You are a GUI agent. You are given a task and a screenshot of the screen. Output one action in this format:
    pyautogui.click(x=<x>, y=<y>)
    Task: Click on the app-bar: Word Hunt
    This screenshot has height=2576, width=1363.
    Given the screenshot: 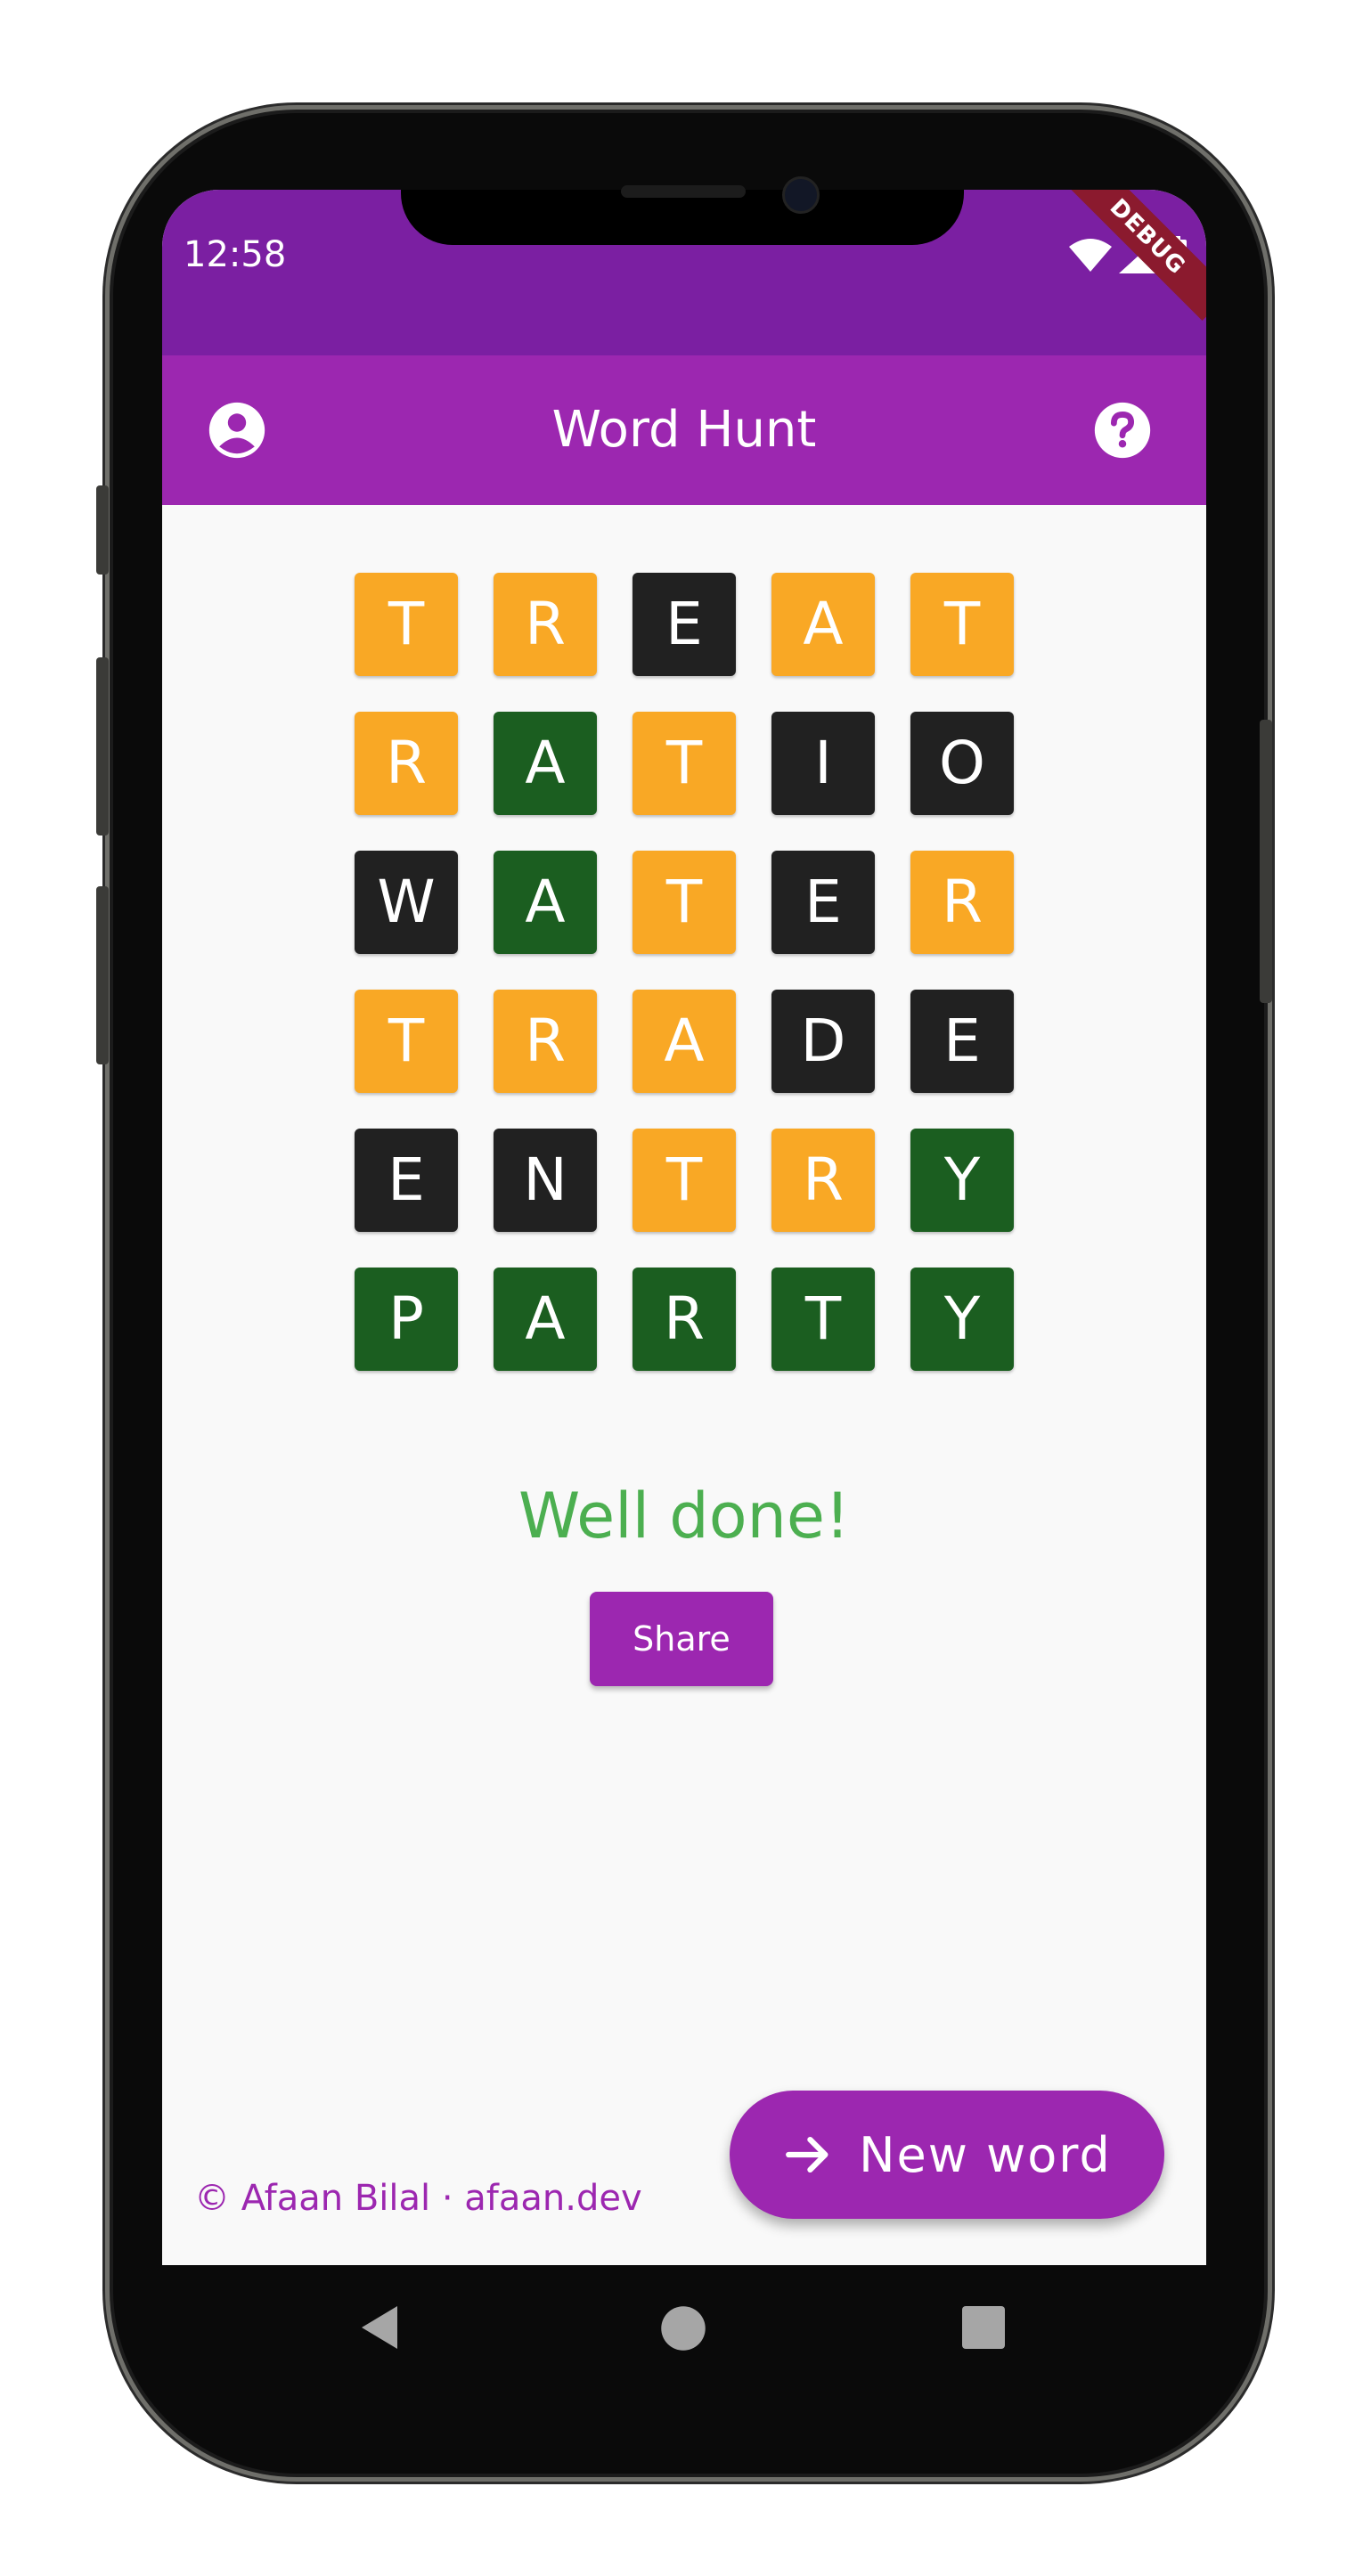 What is the action you would take?
    pyautogui.click(x=684, y=430)
    